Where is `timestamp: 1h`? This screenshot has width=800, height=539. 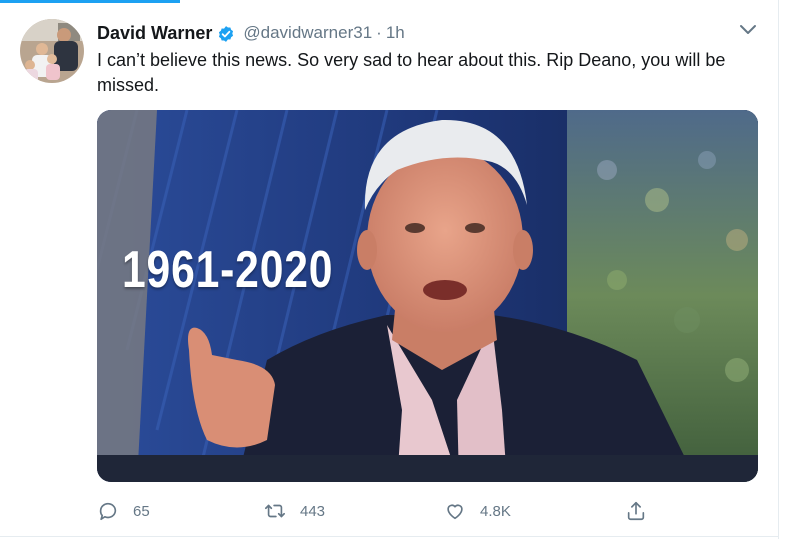
timestamp: 1h is located at coordinates (395, 33).